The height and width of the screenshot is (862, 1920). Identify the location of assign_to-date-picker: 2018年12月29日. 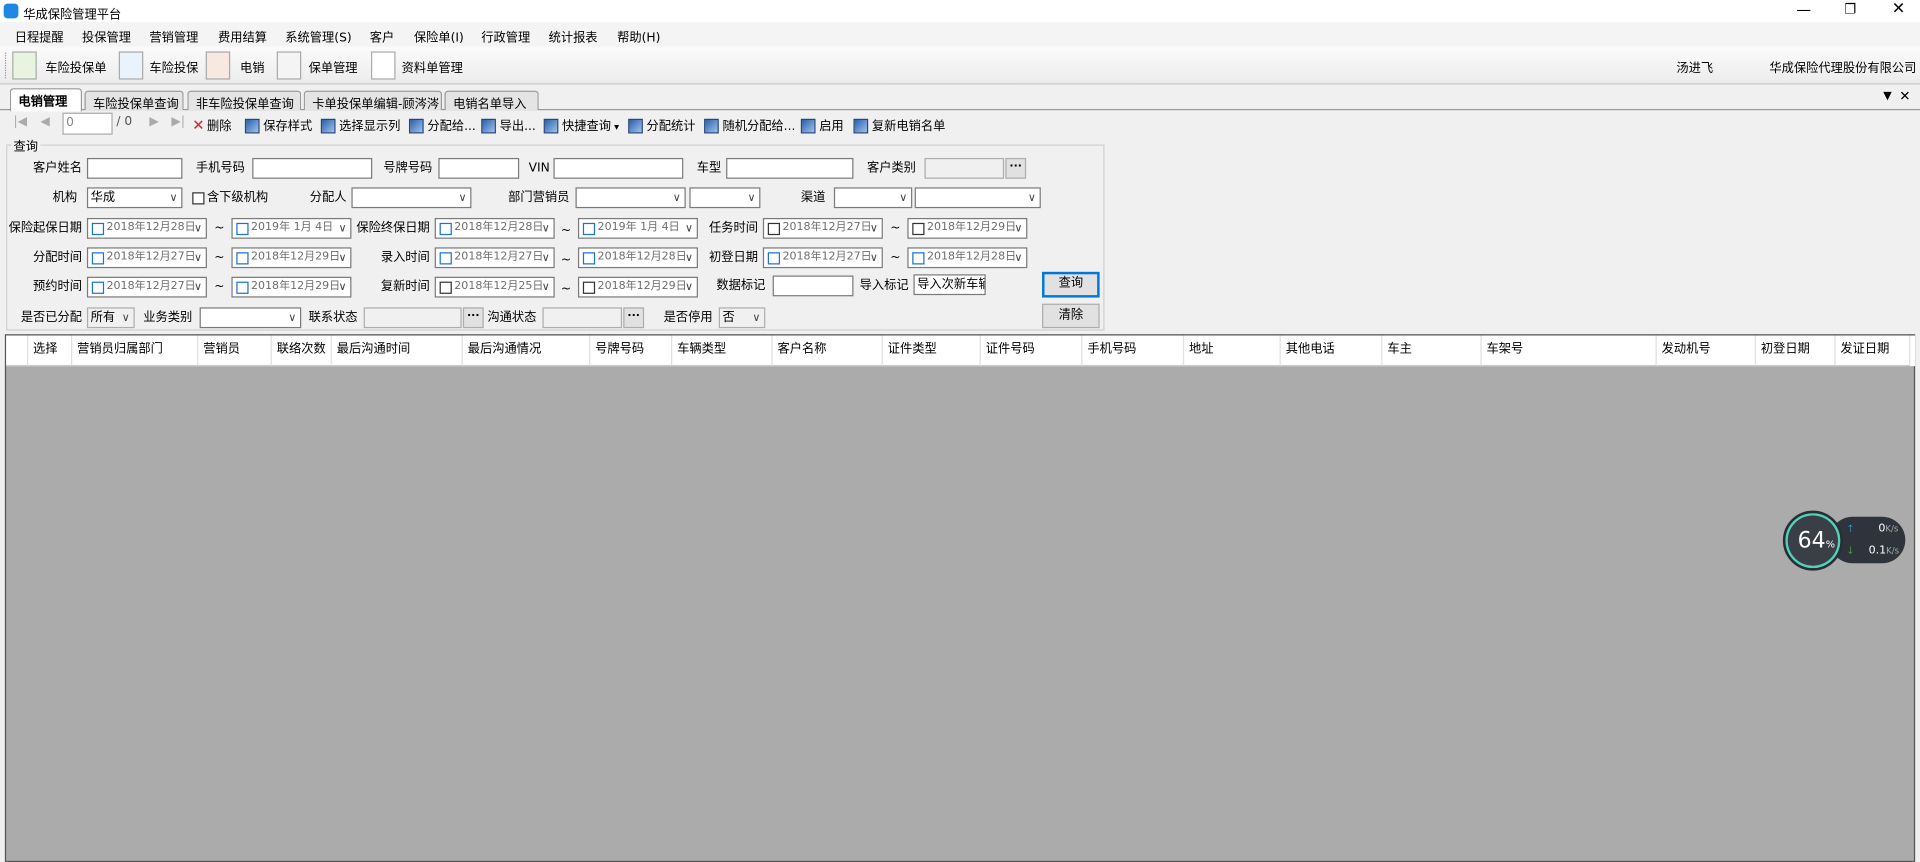
(291, 258).